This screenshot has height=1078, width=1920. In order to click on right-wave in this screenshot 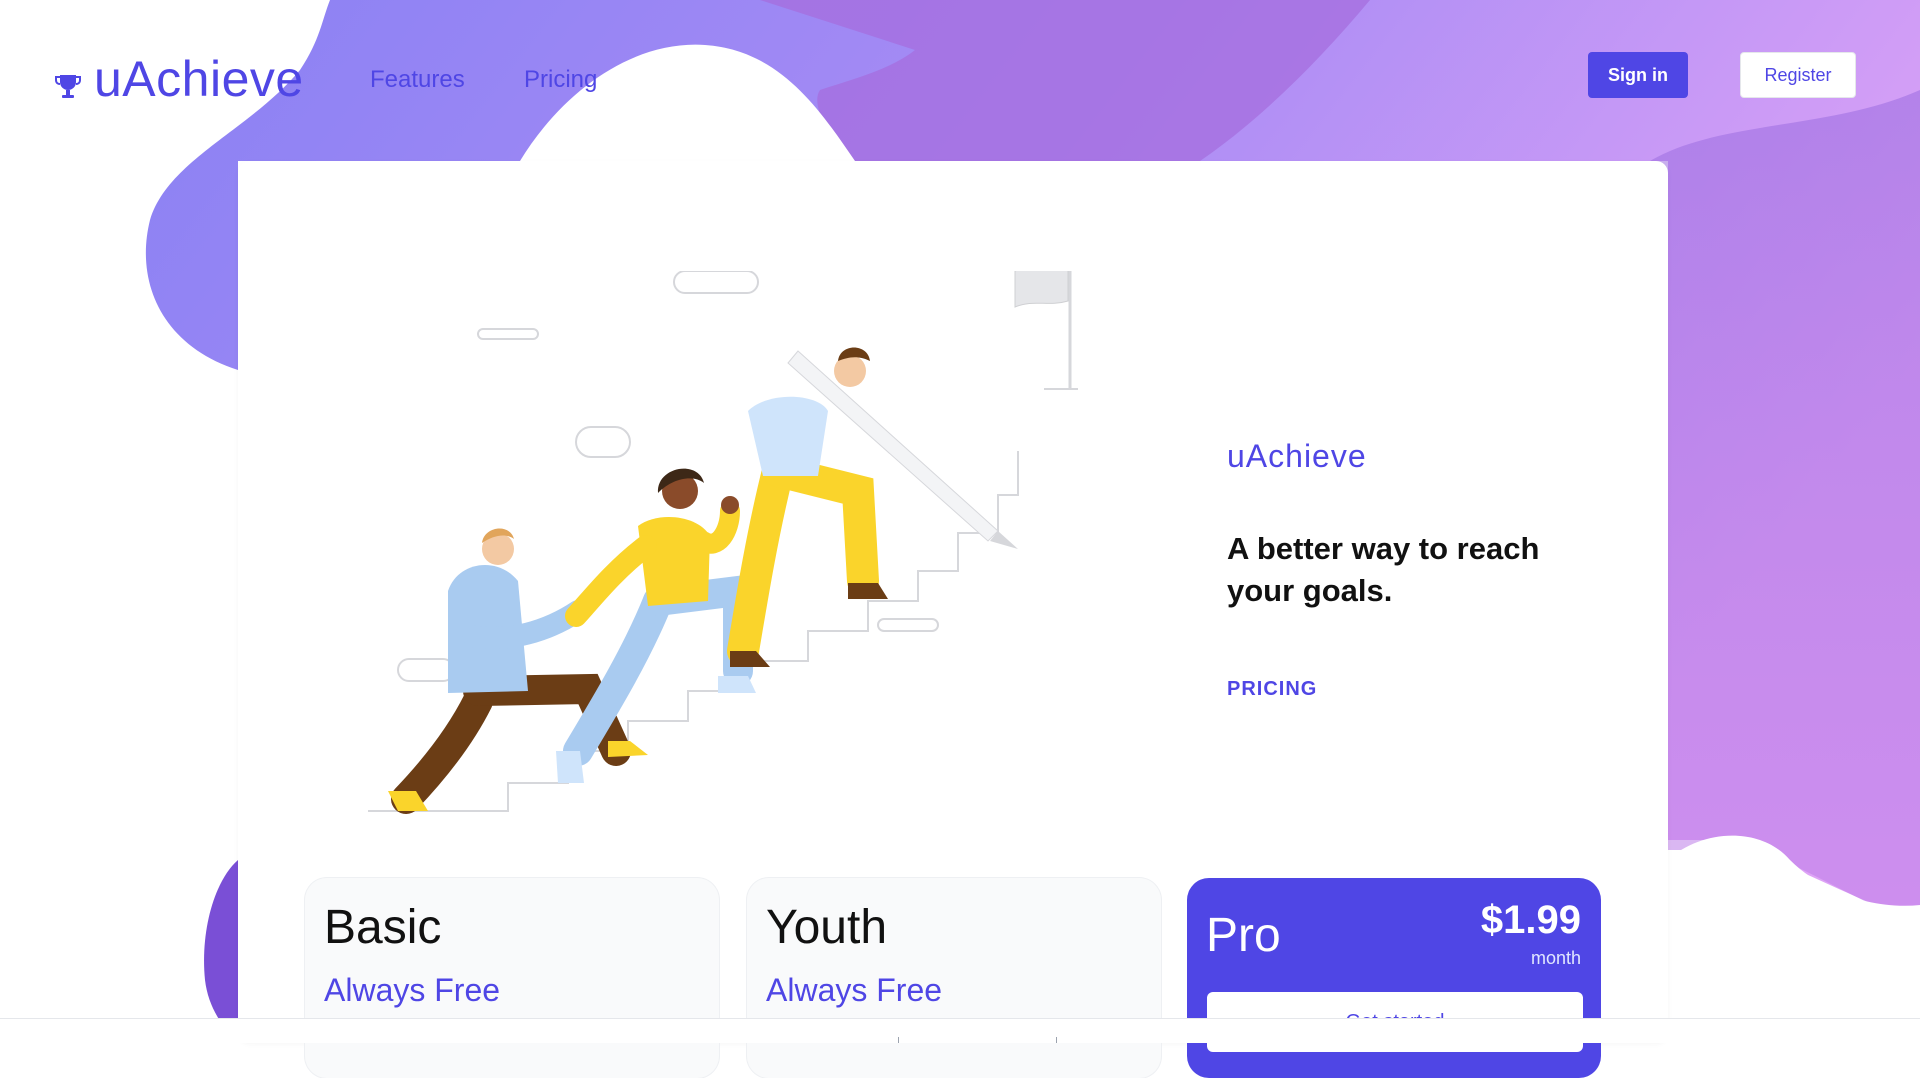, I will do `click(1785, 505)`.